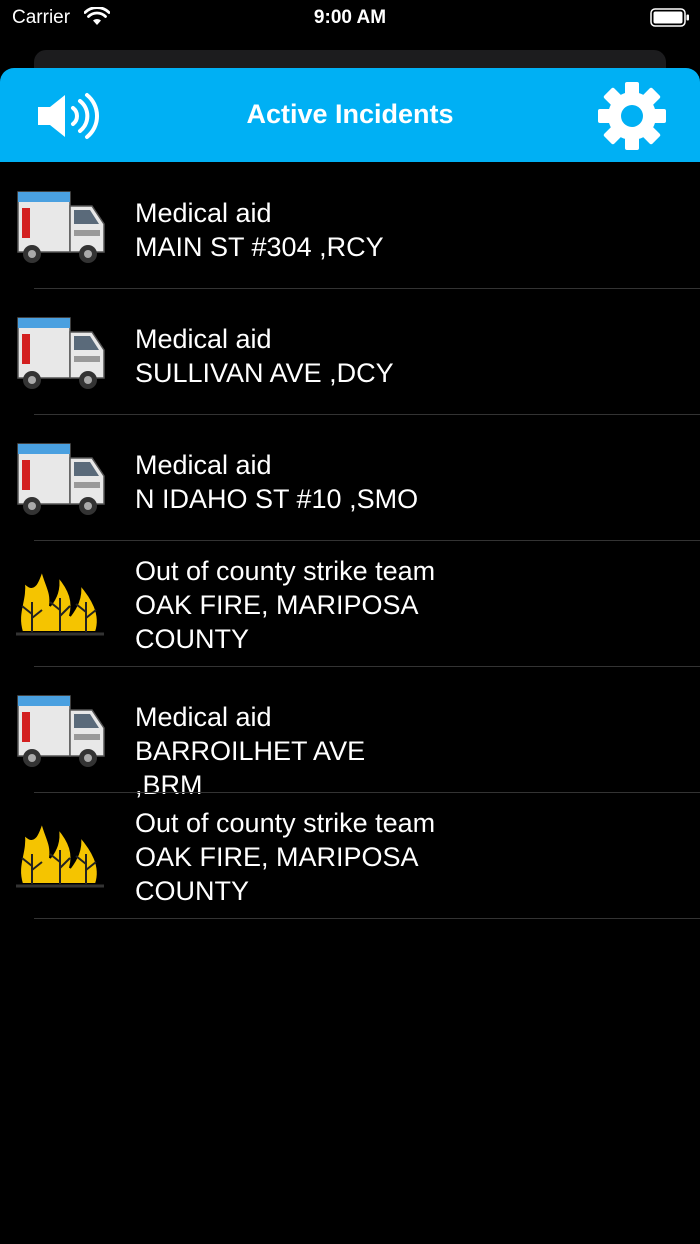  What do you see at coordinates (285, 751) in the screenshot?
I see `incident-text: Medical aid BARROILHET AVE ,BRM` at bounding box center [285, 751].